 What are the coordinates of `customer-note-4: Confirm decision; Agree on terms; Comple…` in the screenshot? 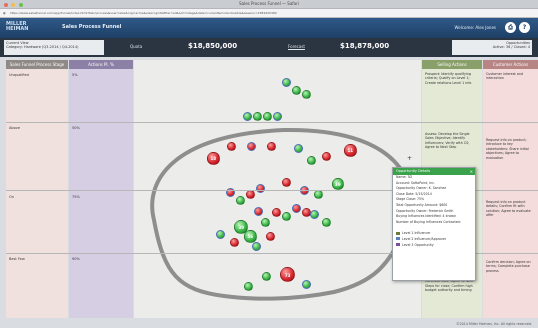 It's located at (508, 266).